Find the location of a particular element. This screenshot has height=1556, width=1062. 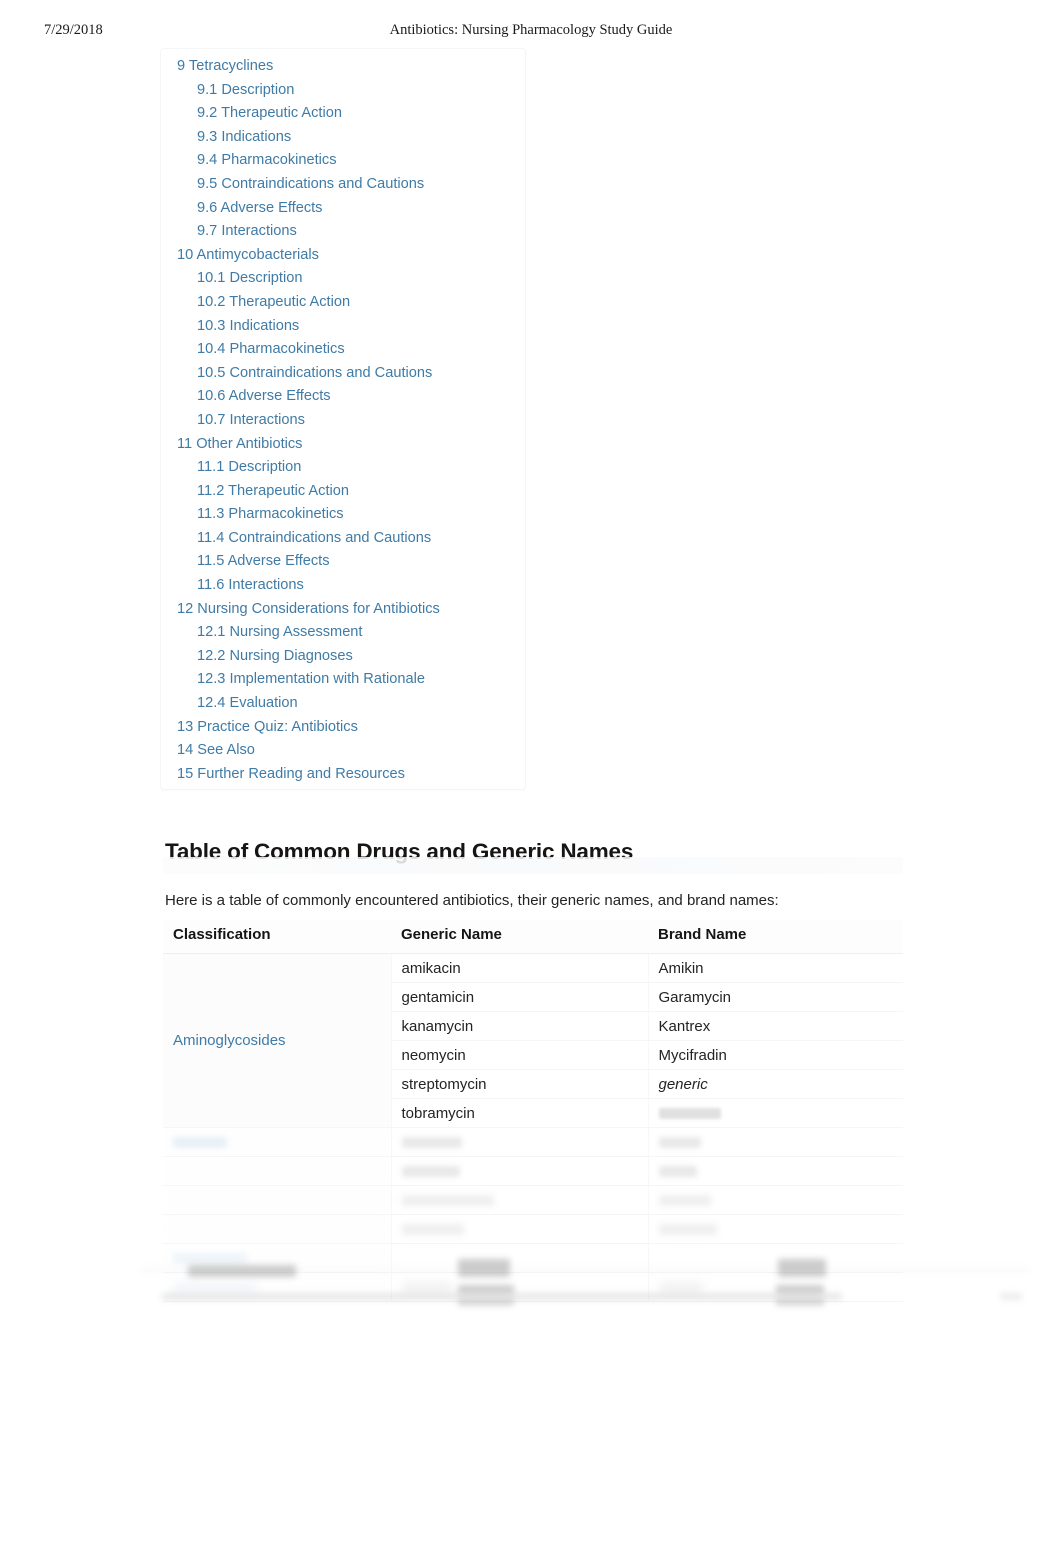

toc-item: 10.4 Pharmacokinetics is located at coordinates (343, 350).